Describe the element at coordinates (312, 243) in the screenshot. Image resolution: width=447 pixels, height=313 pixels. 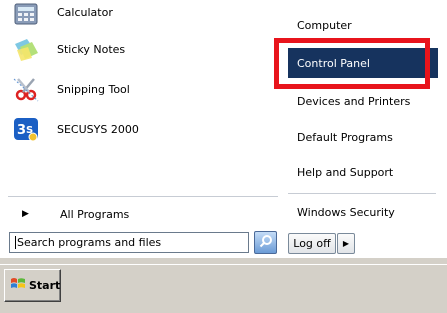
I see `log-off-button: Log off` at that location.